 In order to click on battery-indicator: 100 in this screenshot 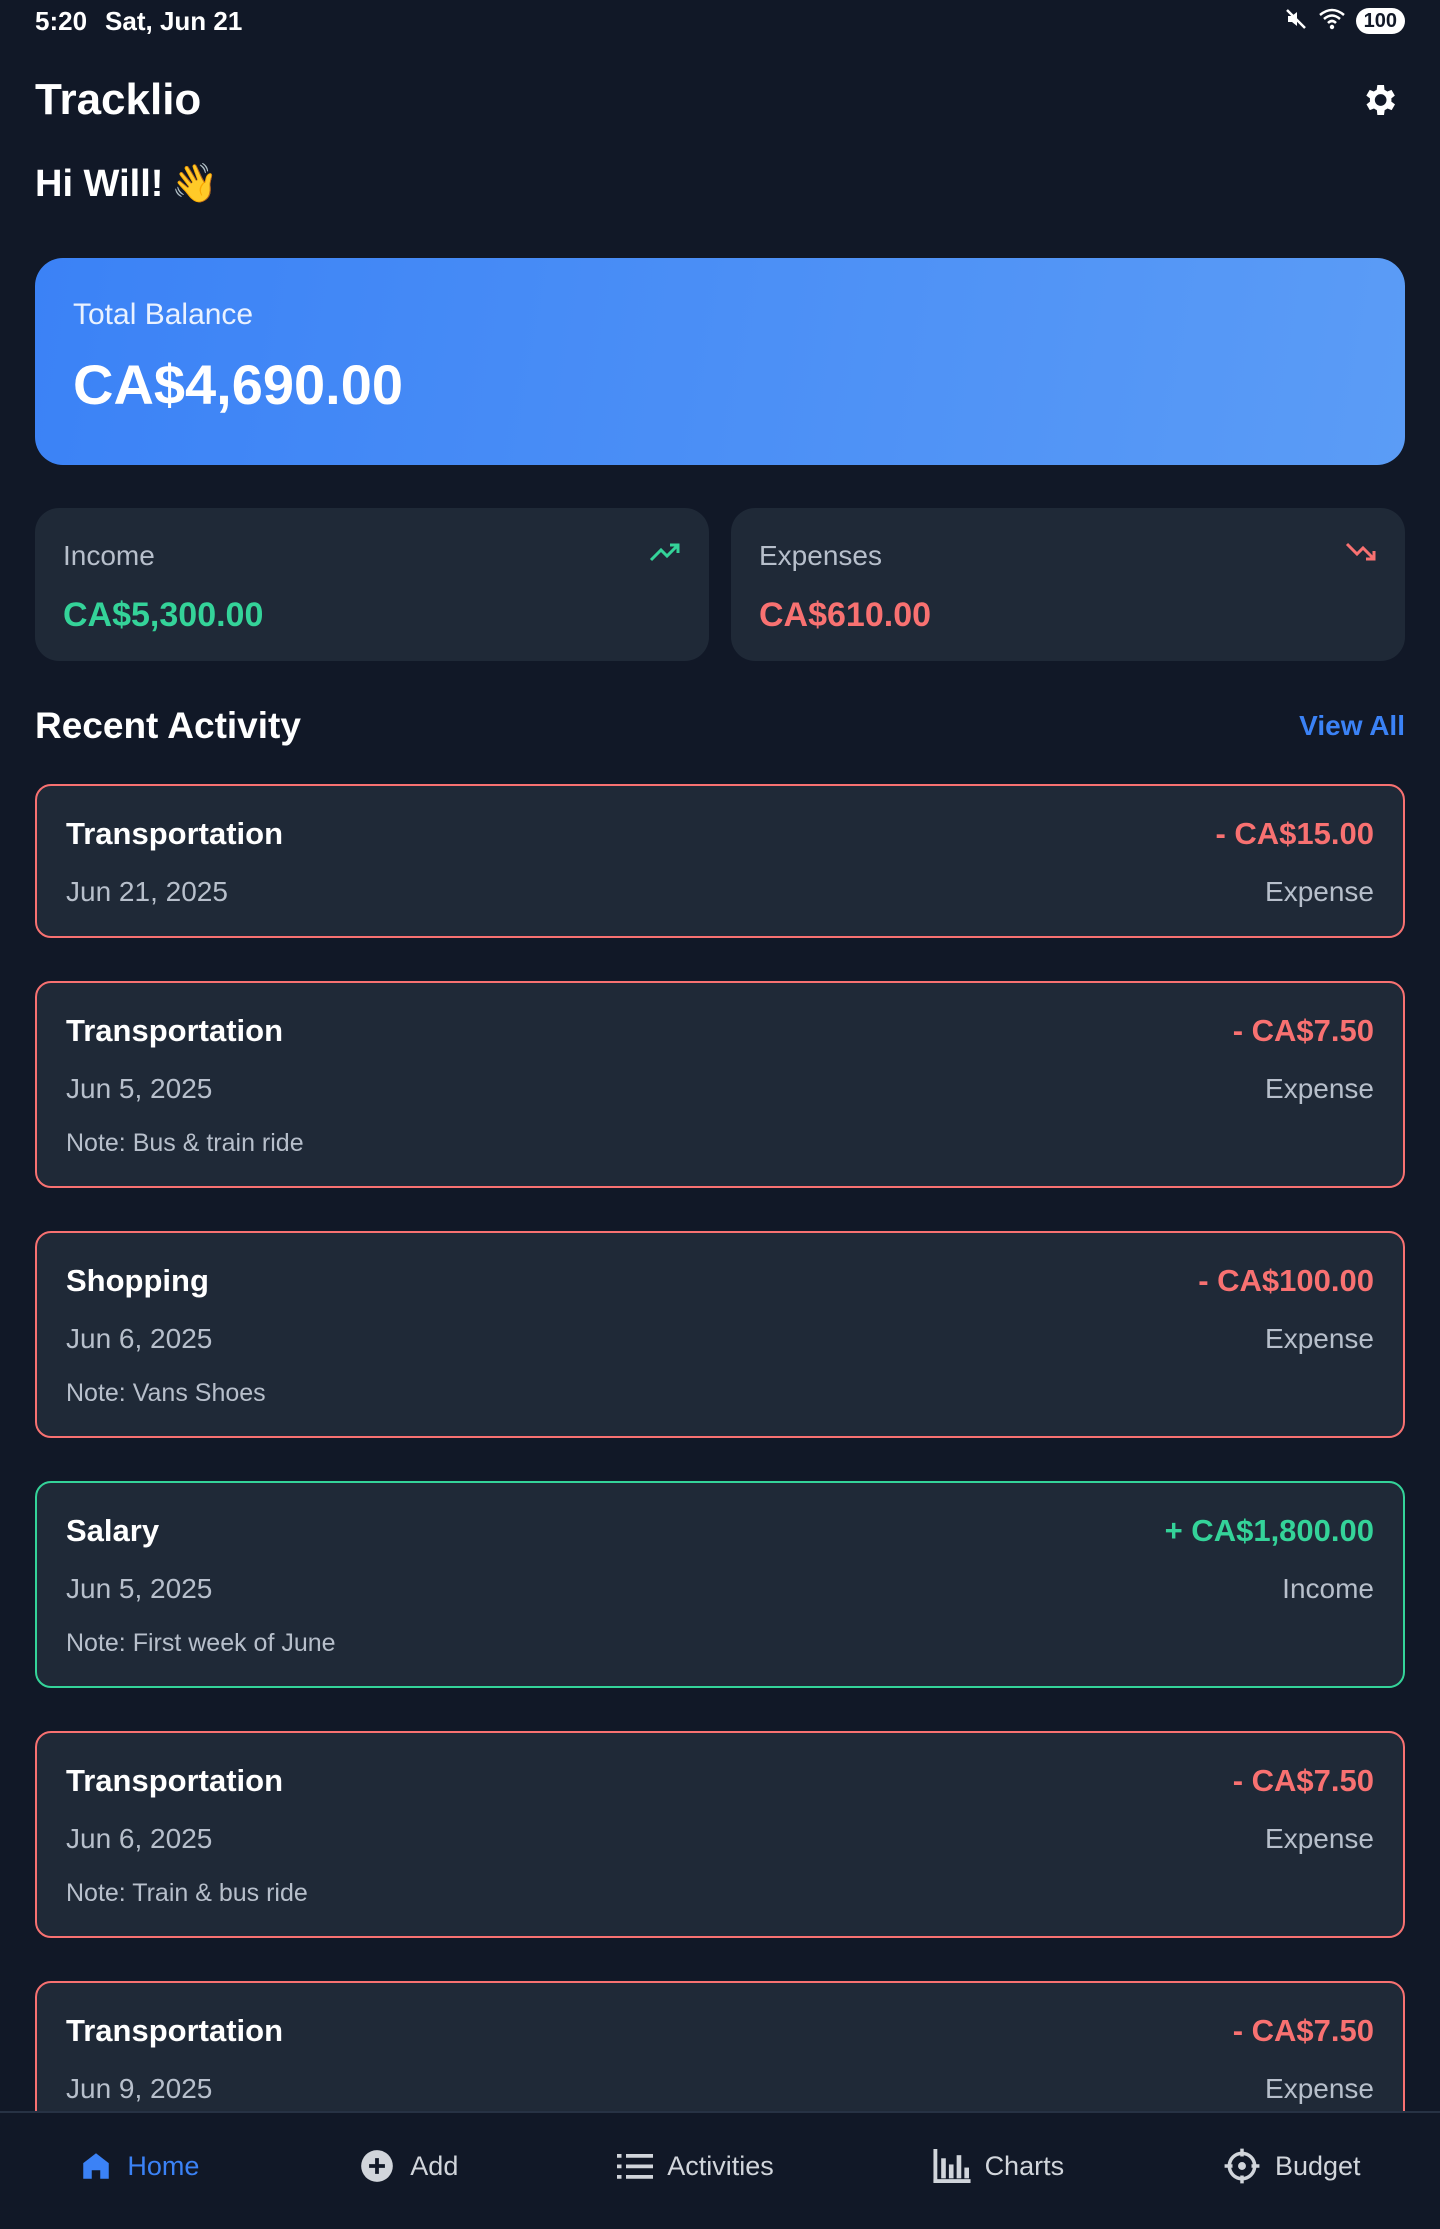, I will do `click(1380, 21)`.